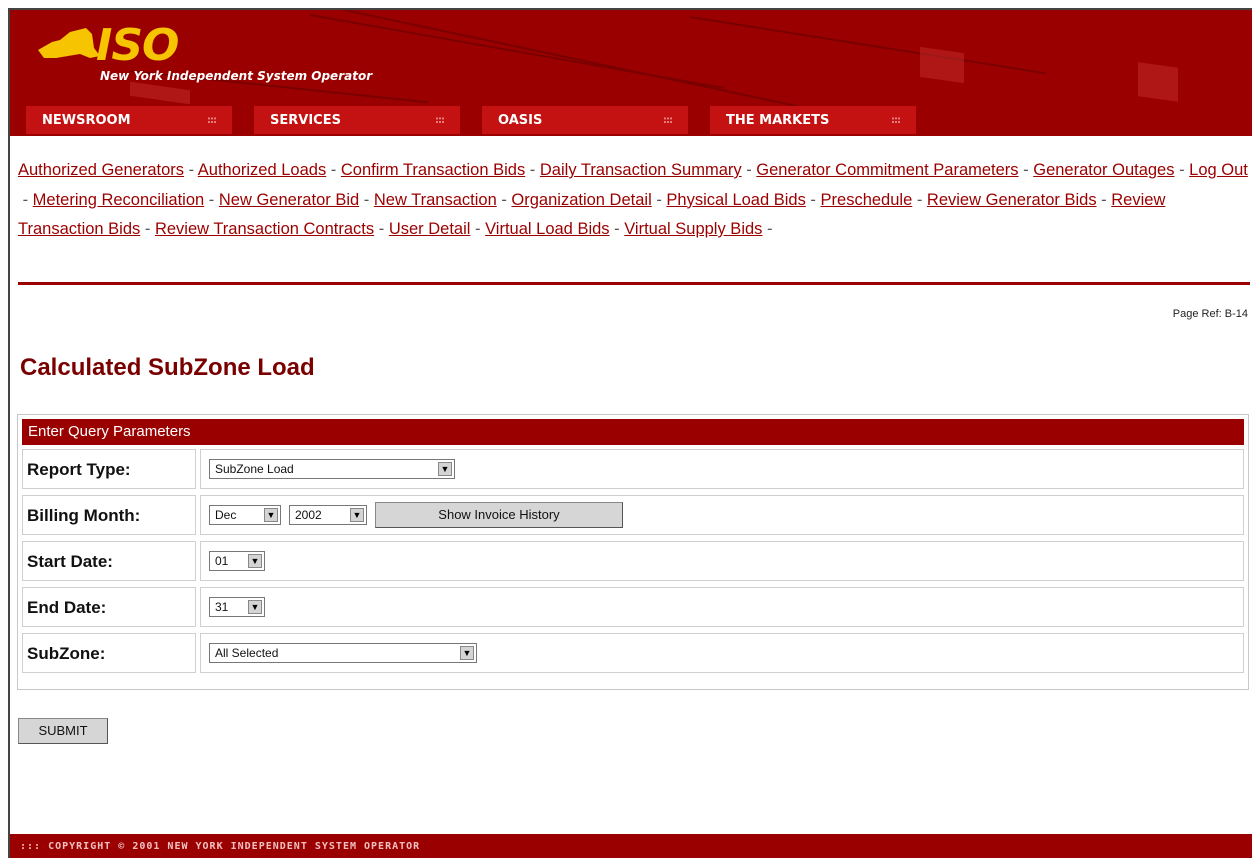 The image size is (1252, 858). Describe the element at coordinates (547, 229) in the screenshot. I see `nav-link-virtual-load-bids: Virtual Load Bids` at that location.